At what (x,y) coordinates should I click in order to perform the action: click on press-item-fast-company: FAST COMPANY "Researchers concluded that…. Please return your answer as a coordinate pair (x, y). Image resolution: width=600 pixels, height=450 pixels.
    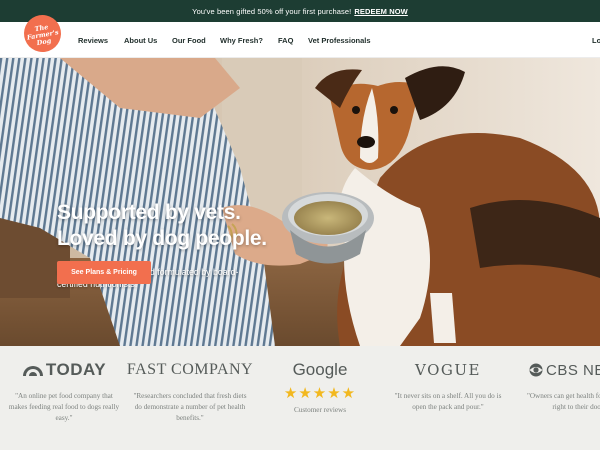
    Looking at the image, I should click on (190, 385).